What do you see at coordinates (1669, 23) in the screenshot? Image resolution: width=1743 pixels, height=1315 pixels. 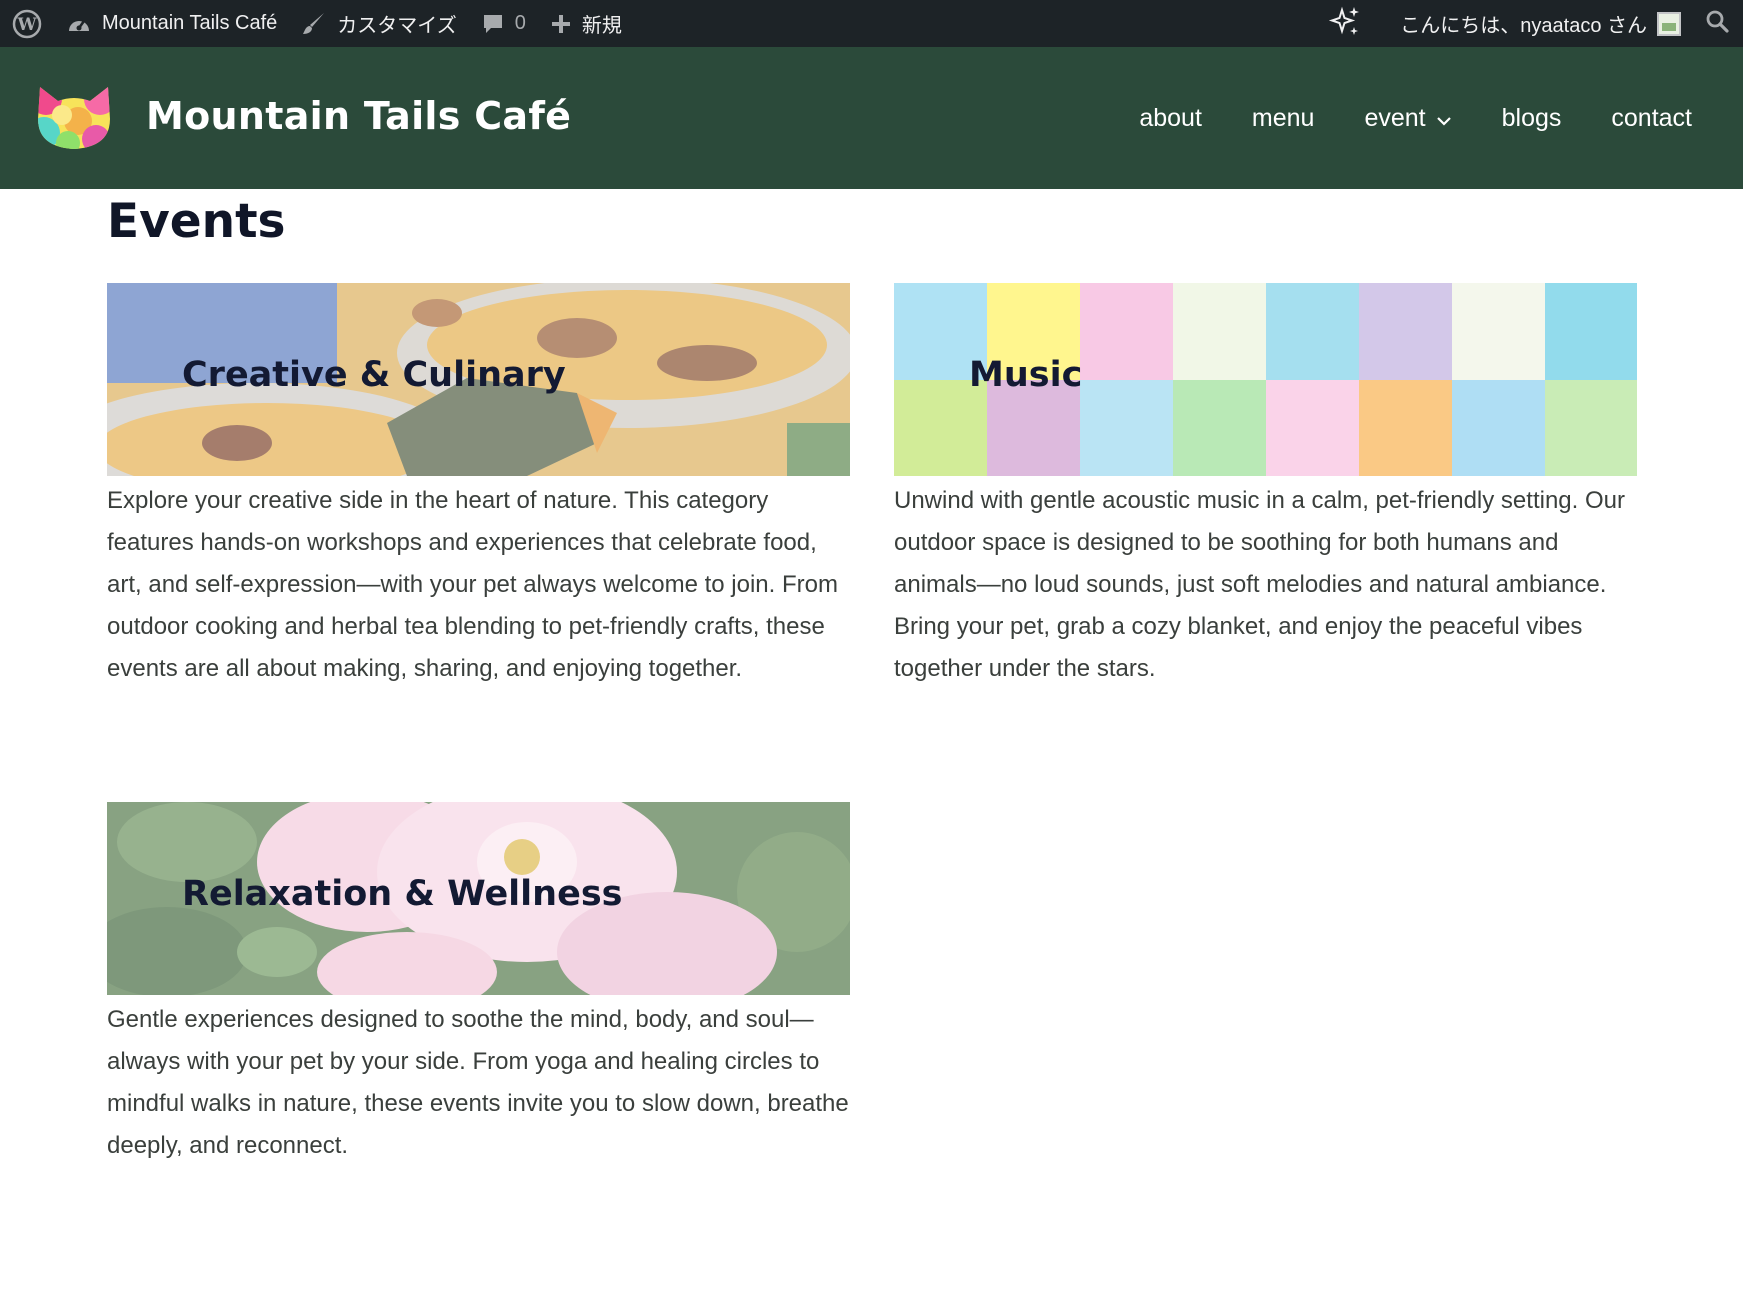 I see `avatar` at bounding box center [1669, 23].